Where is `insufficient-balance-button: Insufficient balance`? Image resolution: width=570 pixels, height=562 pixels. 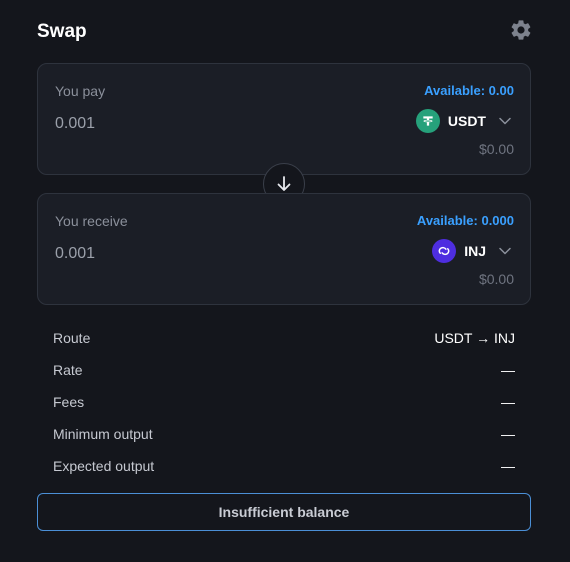
insufficient-balance-button: Insufficient balance is located at coordinates (284, 512).